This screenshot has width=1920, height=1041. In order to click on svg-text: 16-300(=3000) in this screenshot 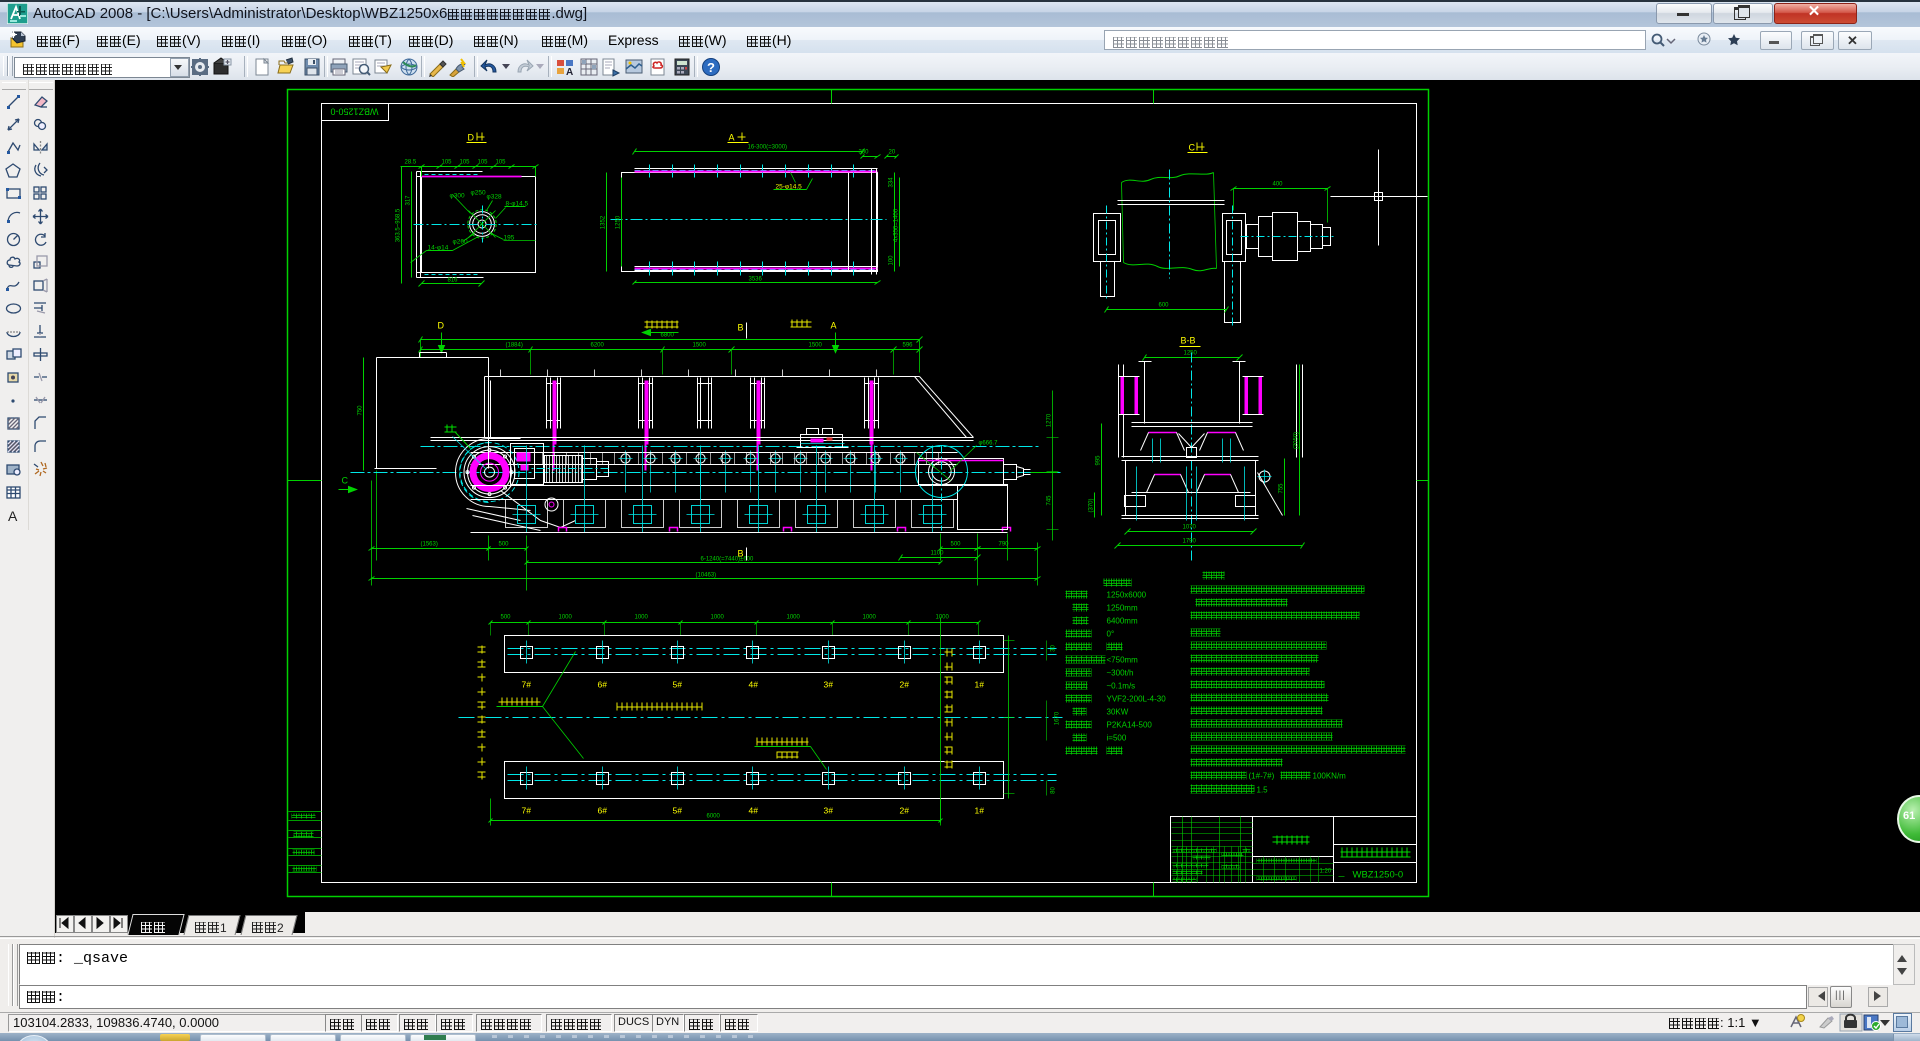, I will do `click(768, 148)`.